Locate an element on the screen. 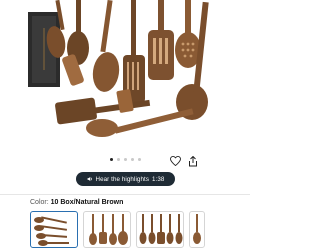 Image resolution: width=320 pixels, height=250 pixels. divider is located at coordinates (125, 194).